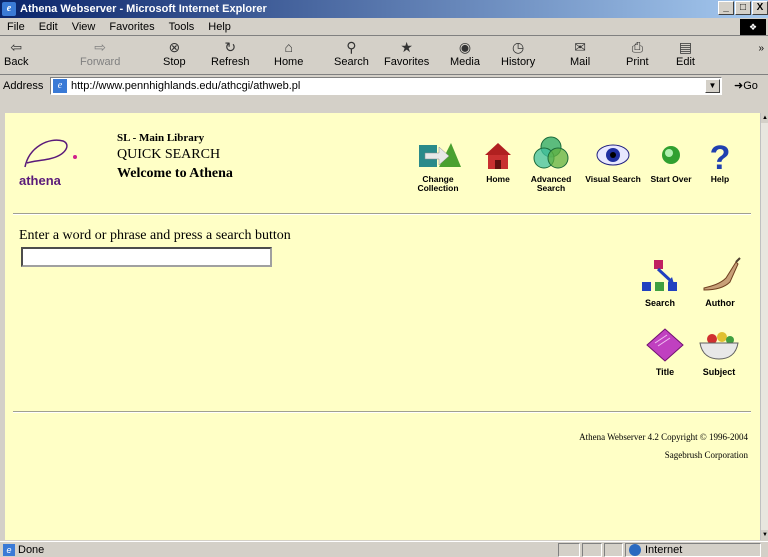 The width and height of the screenshot is (768, 557). What do you see at coordinates (760, 8) in the screenshot?
I see `close-button: X` at bounding box center [760, 8].